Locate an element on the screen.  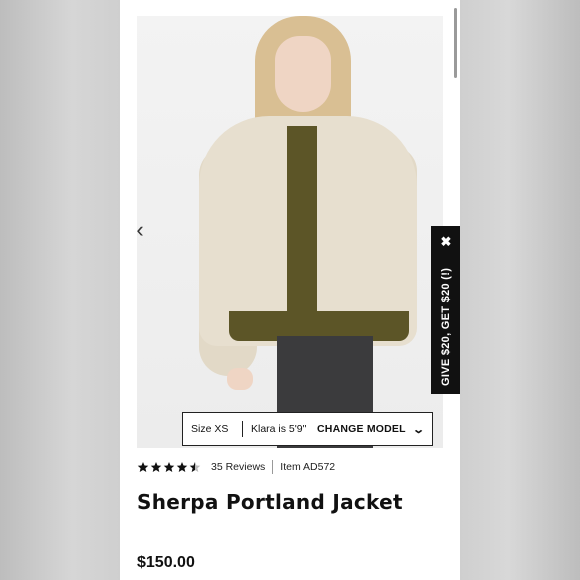
model-info-bar: Size XS Klara is 5'9" CHANGE MODEL ⌄ is located at coordinates (307, 429).